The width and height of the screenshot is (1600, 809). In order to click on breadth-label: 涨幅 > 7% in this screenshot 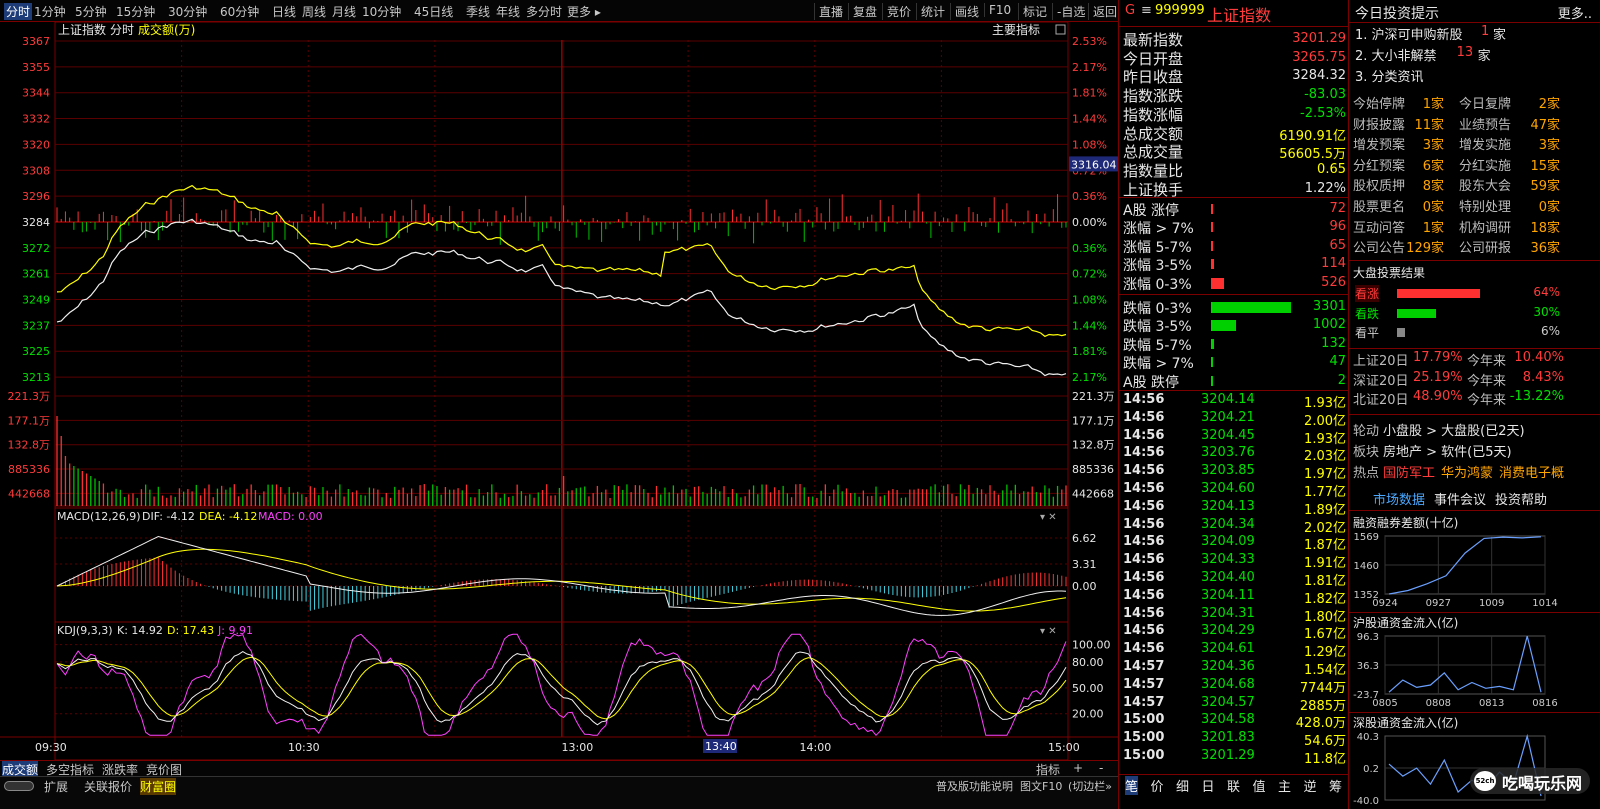, I will do `click(1158, 229)`.